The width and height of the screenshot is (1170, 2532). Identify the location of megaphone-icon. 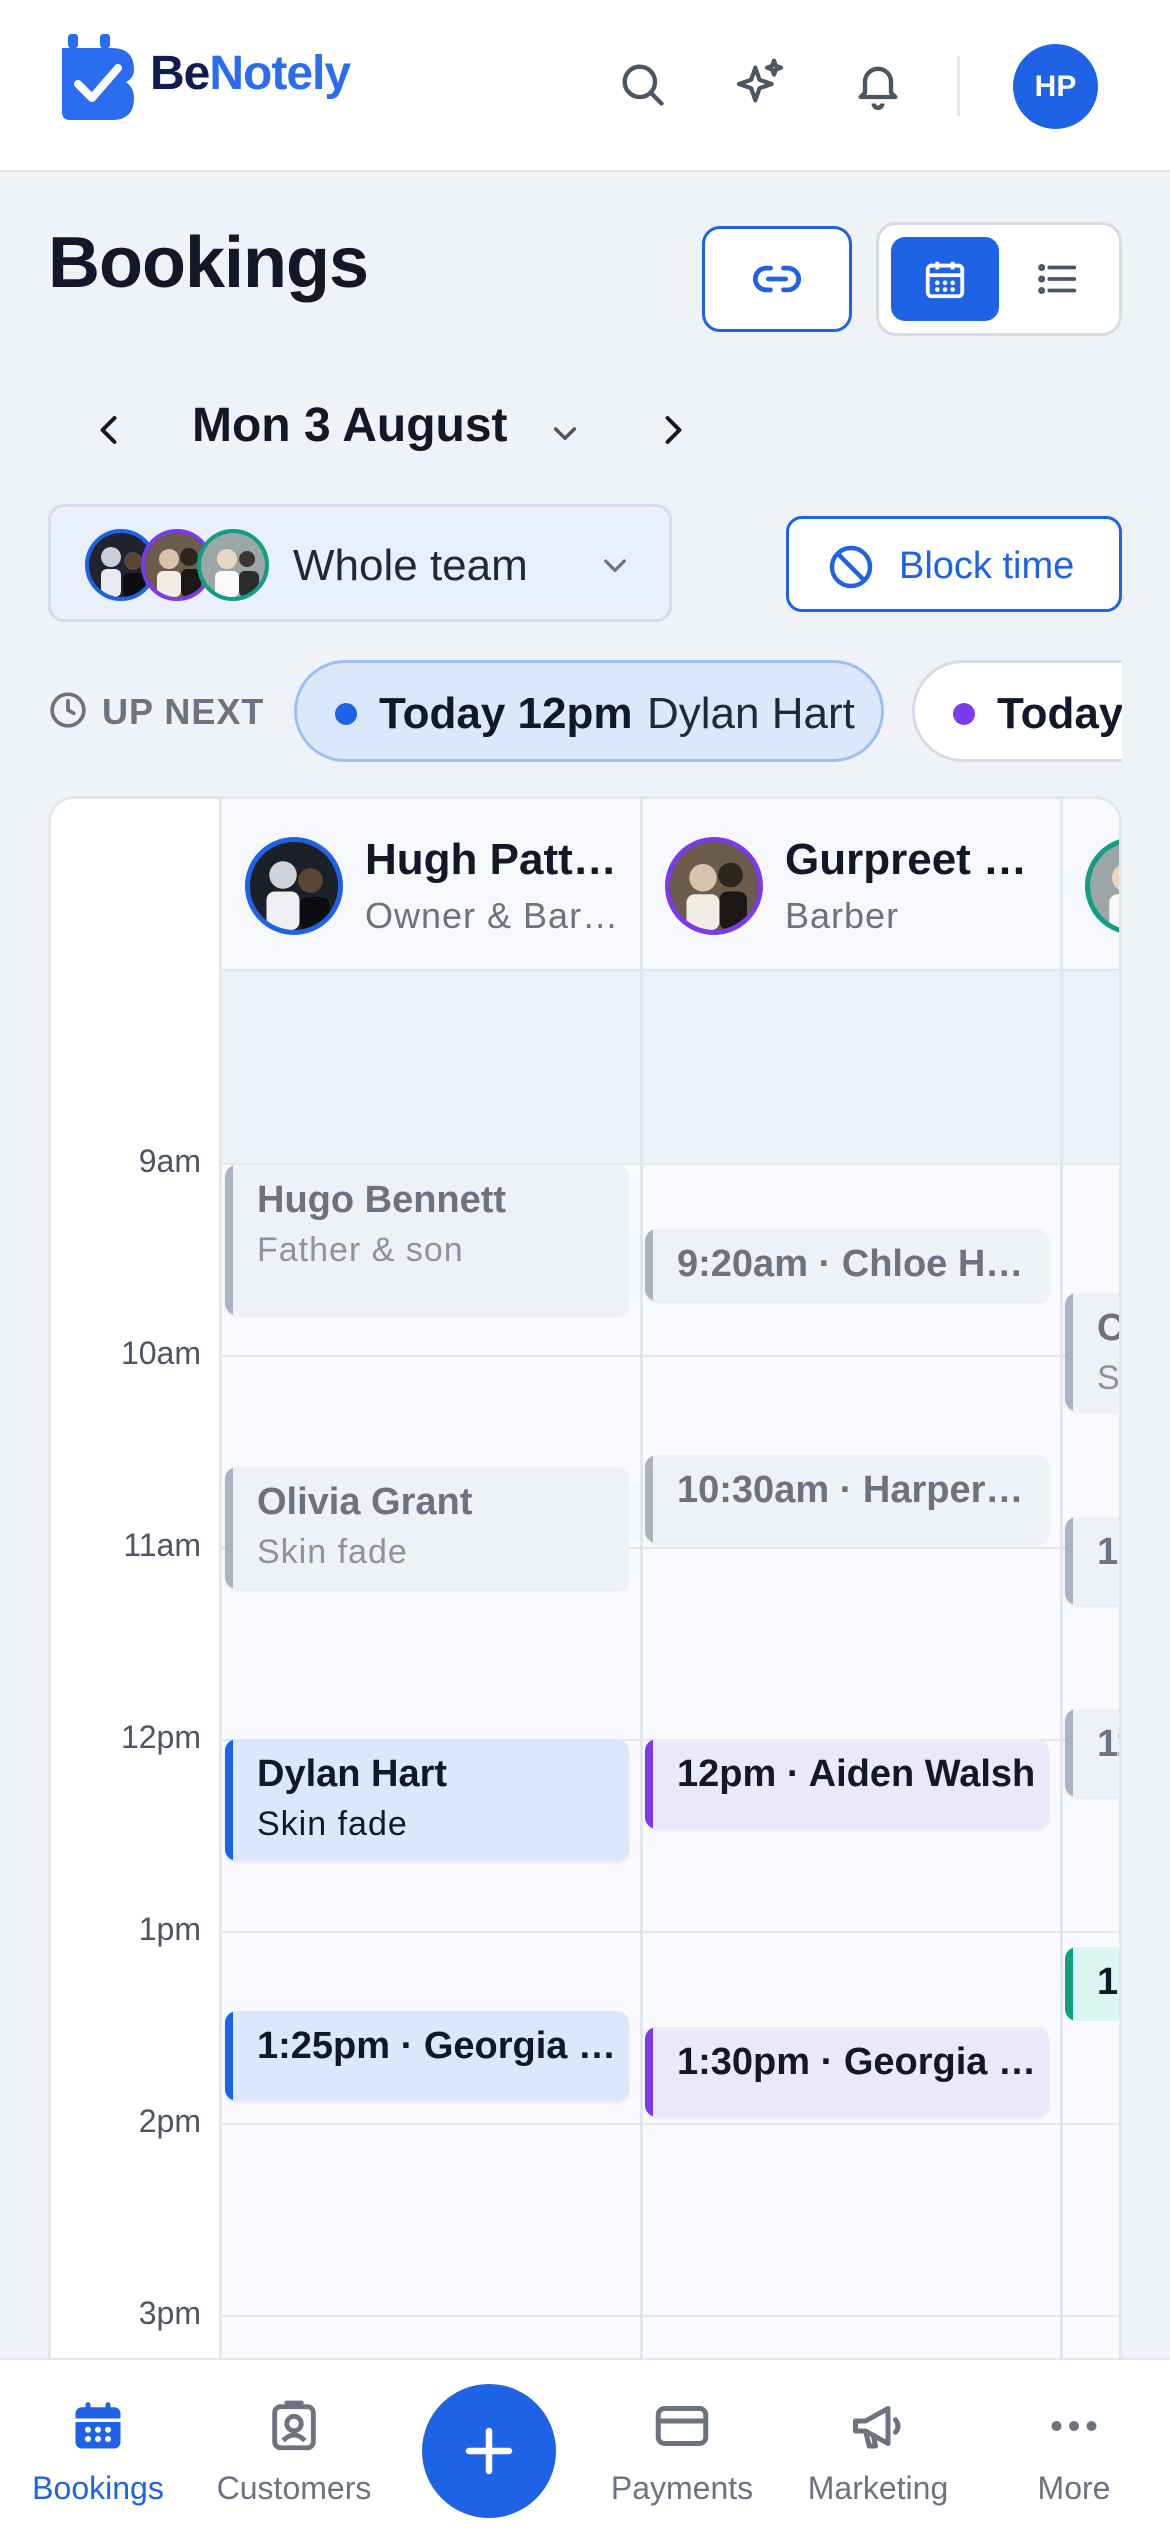
(878, 2426).